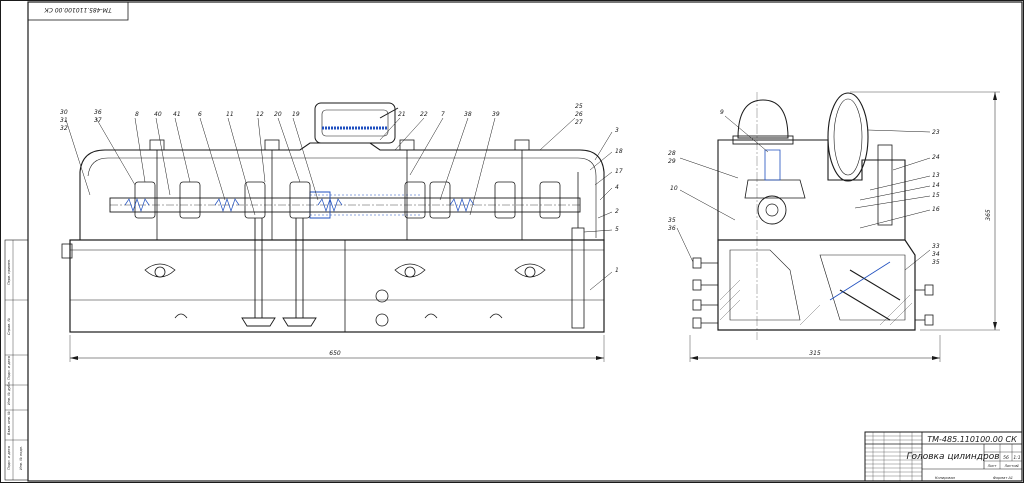 The height and width of the screenshot is (483, 1024). I want to click on title-block-sheets-label: Листов, so click(1010, 466).